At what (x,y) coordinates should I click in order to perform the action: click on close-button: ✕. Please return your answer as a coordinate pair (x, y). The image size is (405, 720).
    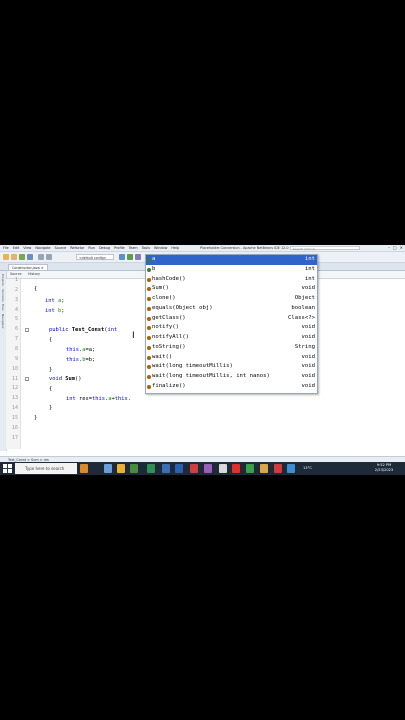
    Looking at the image, I should click on (401, 248).